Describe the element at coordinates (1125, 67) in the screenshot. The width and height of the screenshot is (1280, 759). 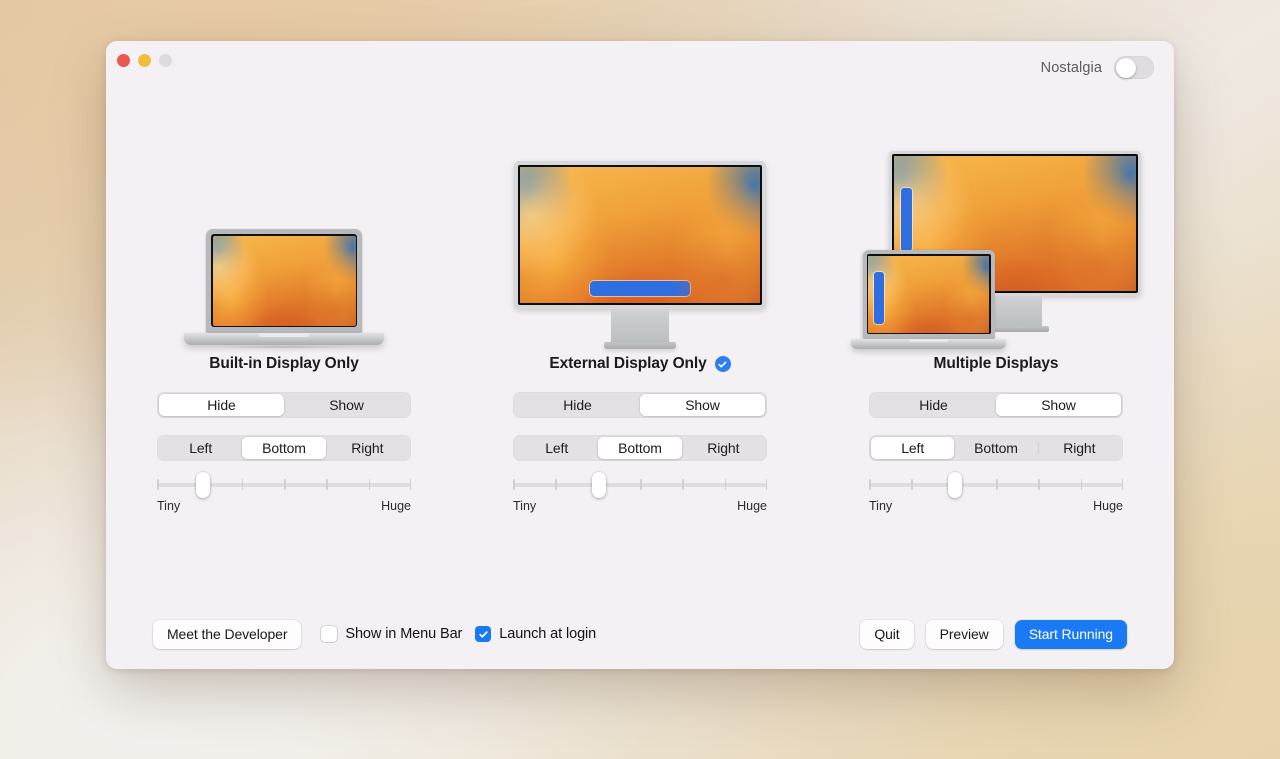
I see `switch-knob` at that location.